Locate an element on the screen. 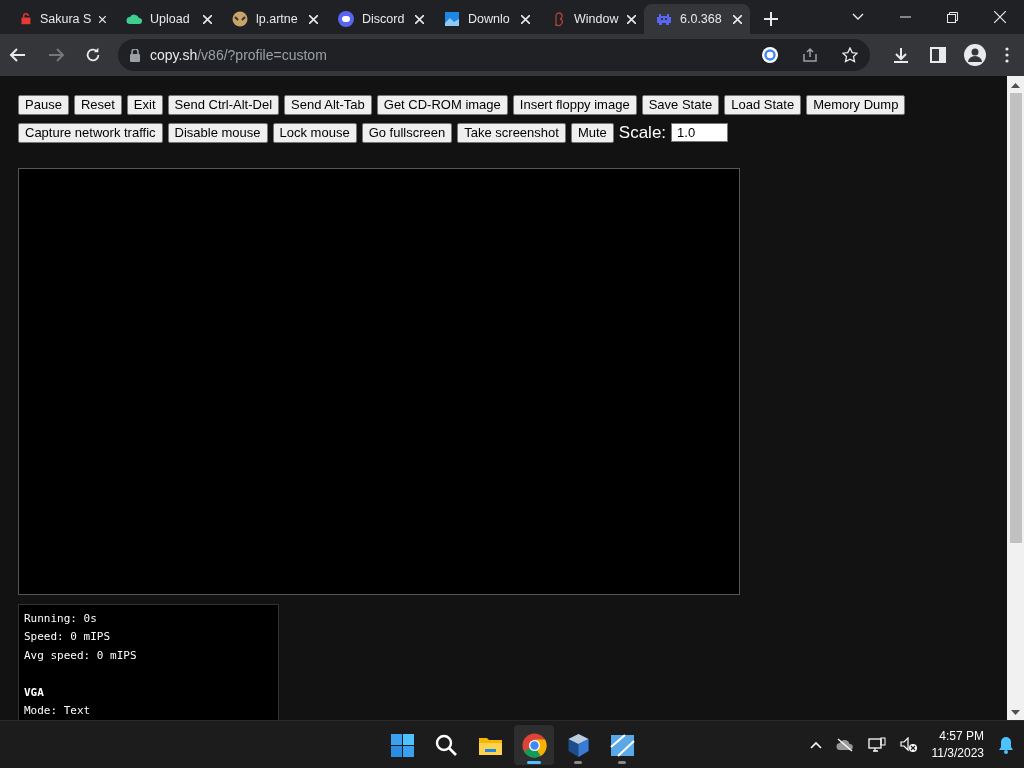 The width and height of the screenshot is (1024, 768). page-button: Mute is located at coordinates (592, 132).